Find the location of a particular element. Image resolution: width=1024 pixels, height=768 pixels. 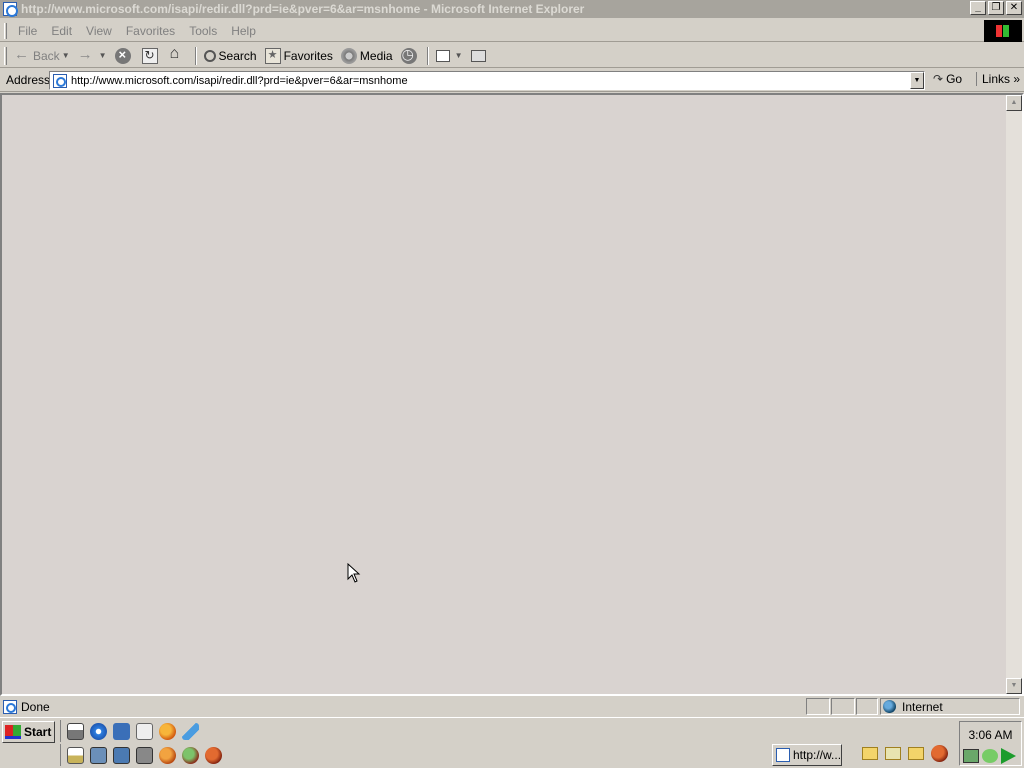

ie-icon is located at coordinates (10, 9).